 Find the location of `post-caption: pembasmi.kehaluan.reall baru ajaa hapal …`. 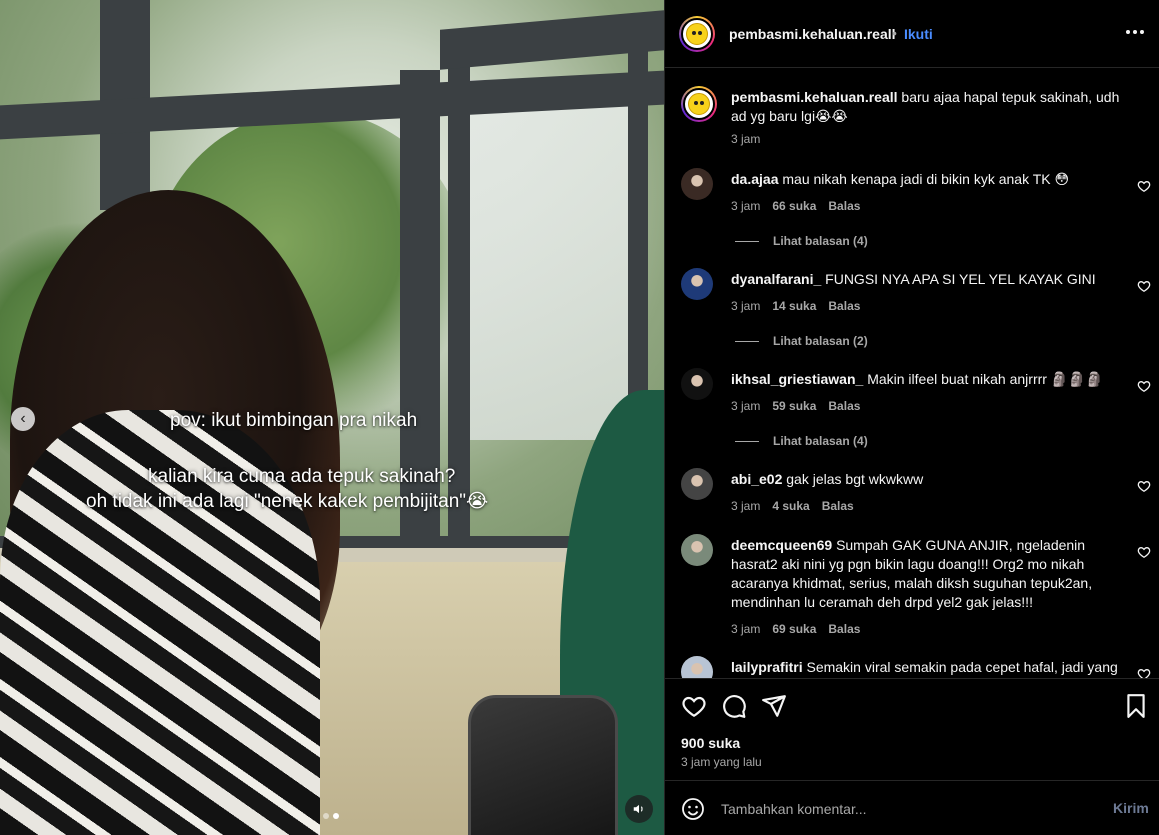

post-caption: pembasmi.kehaluan.reall baru ajaa hapal … is located at coordinates (916, 116).